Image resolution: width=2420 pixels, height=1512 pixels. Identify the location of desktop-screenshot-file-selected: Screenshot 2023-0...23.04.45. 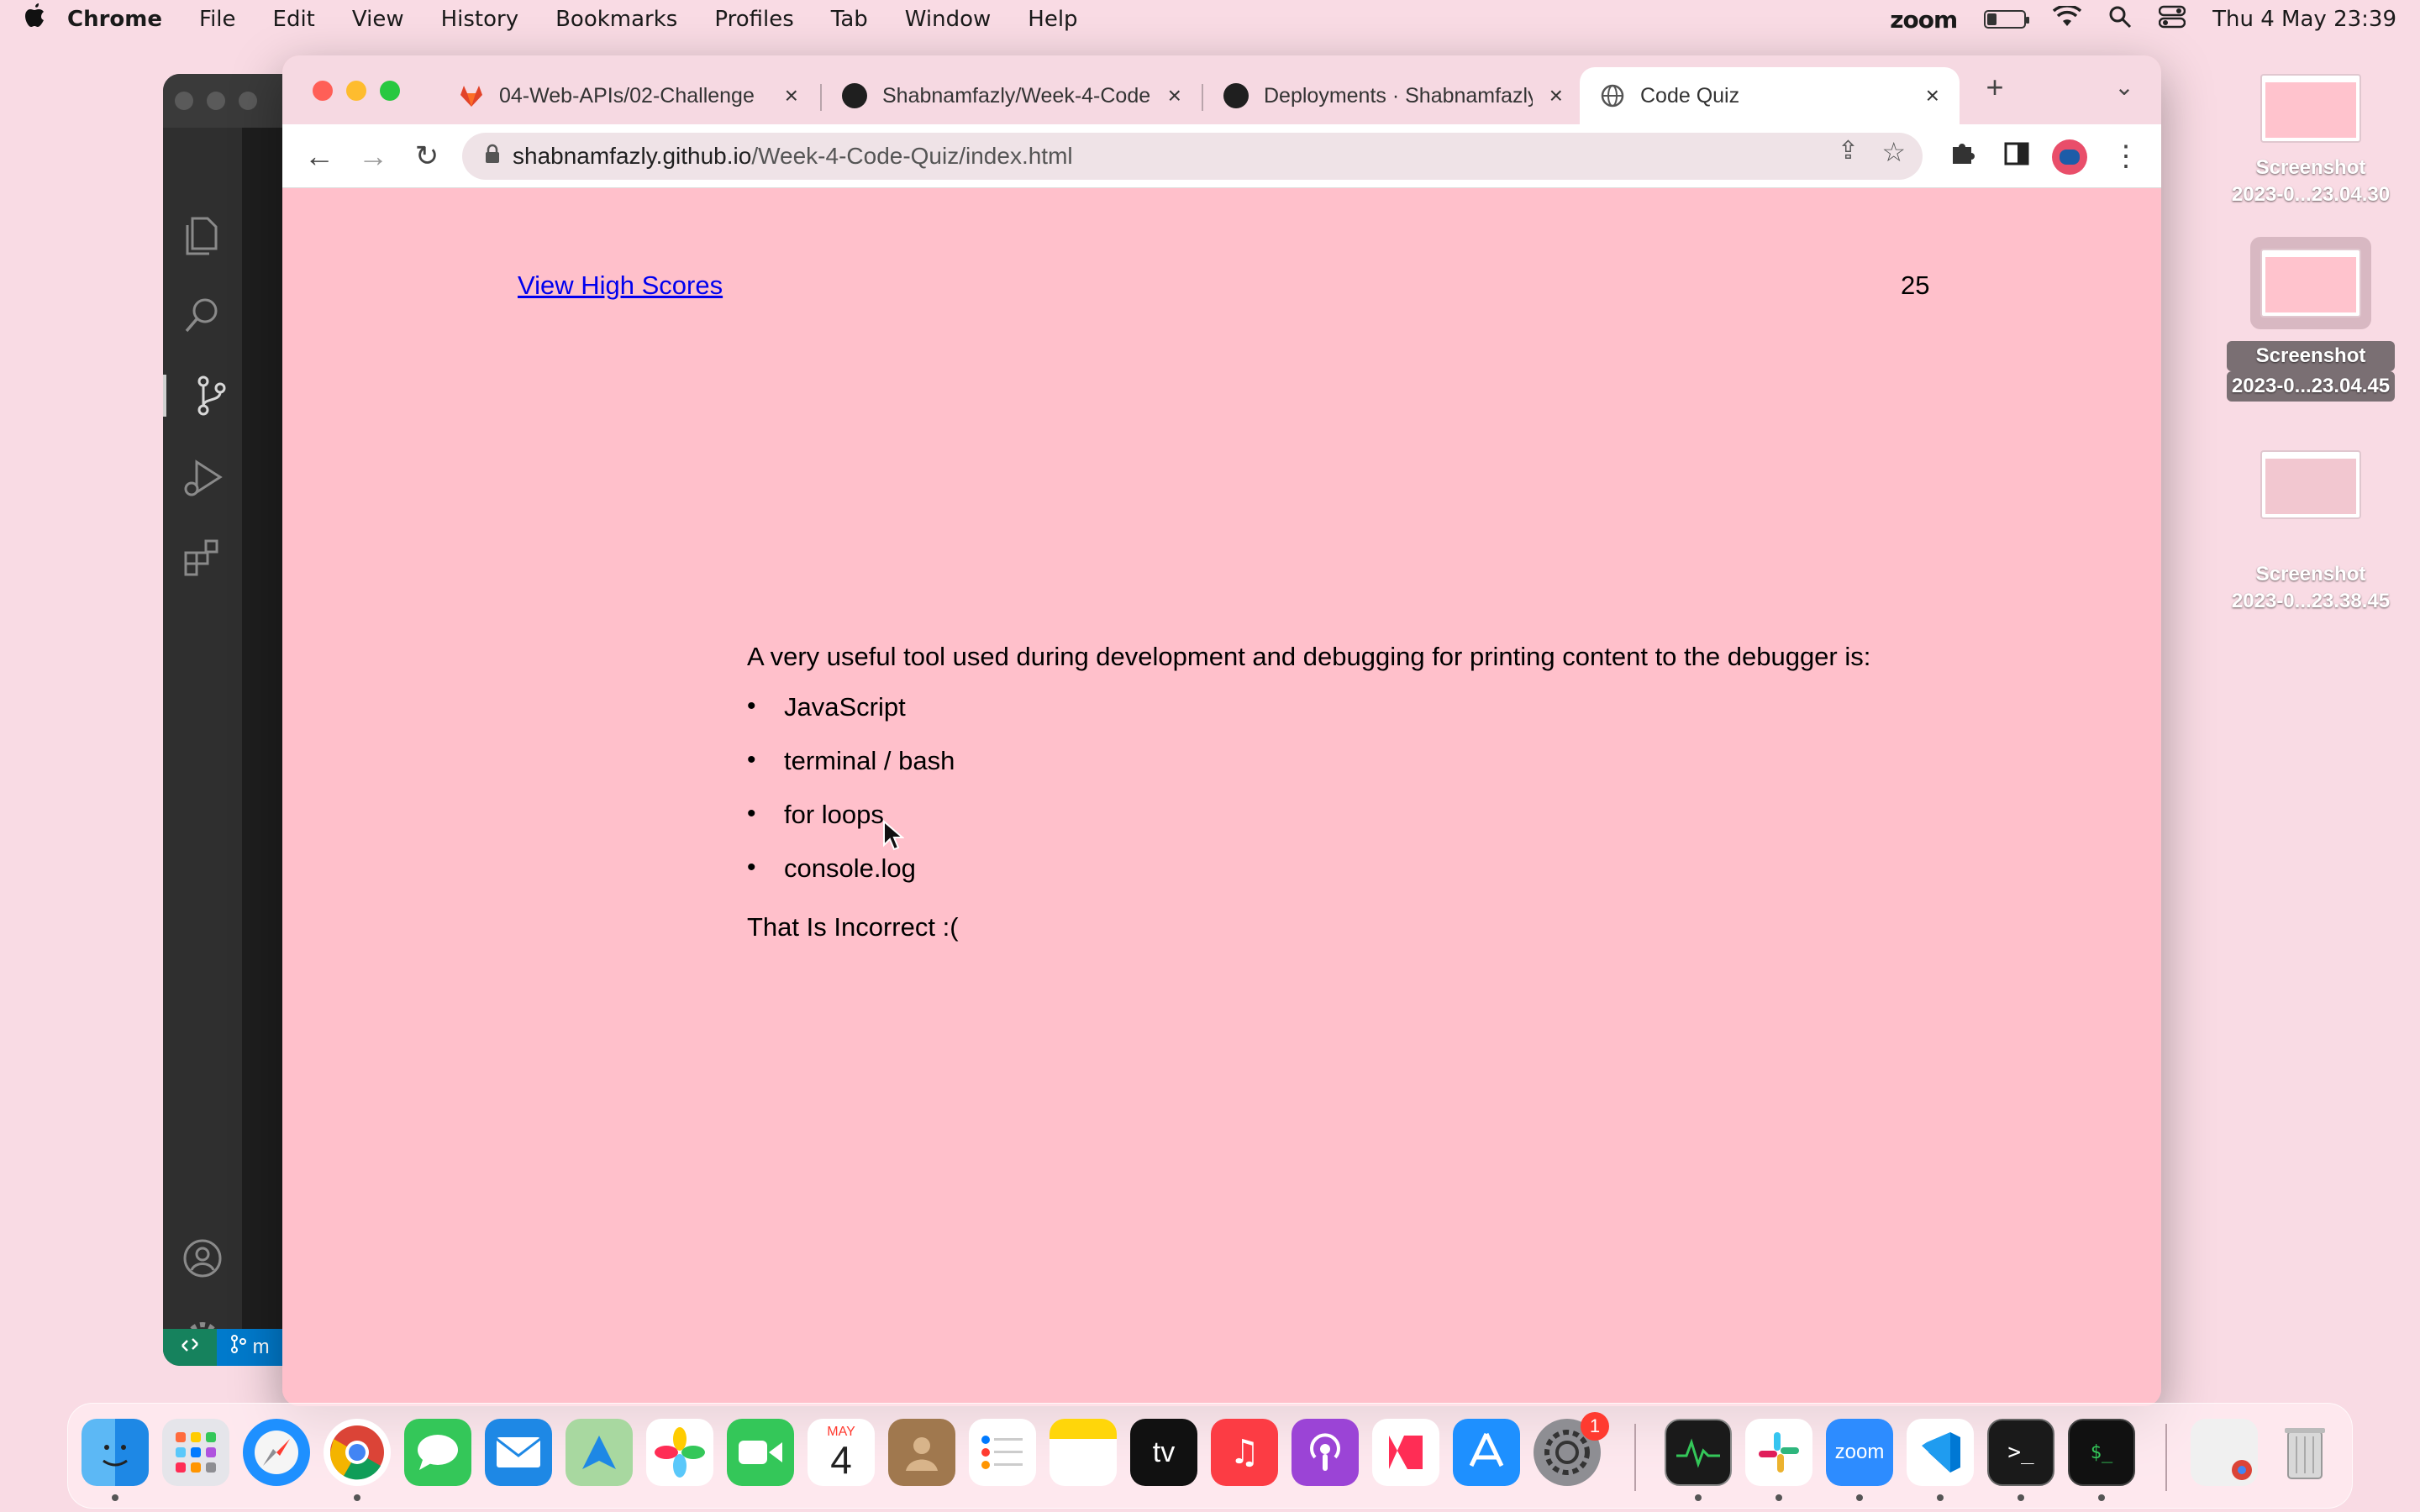
(2311, 319).